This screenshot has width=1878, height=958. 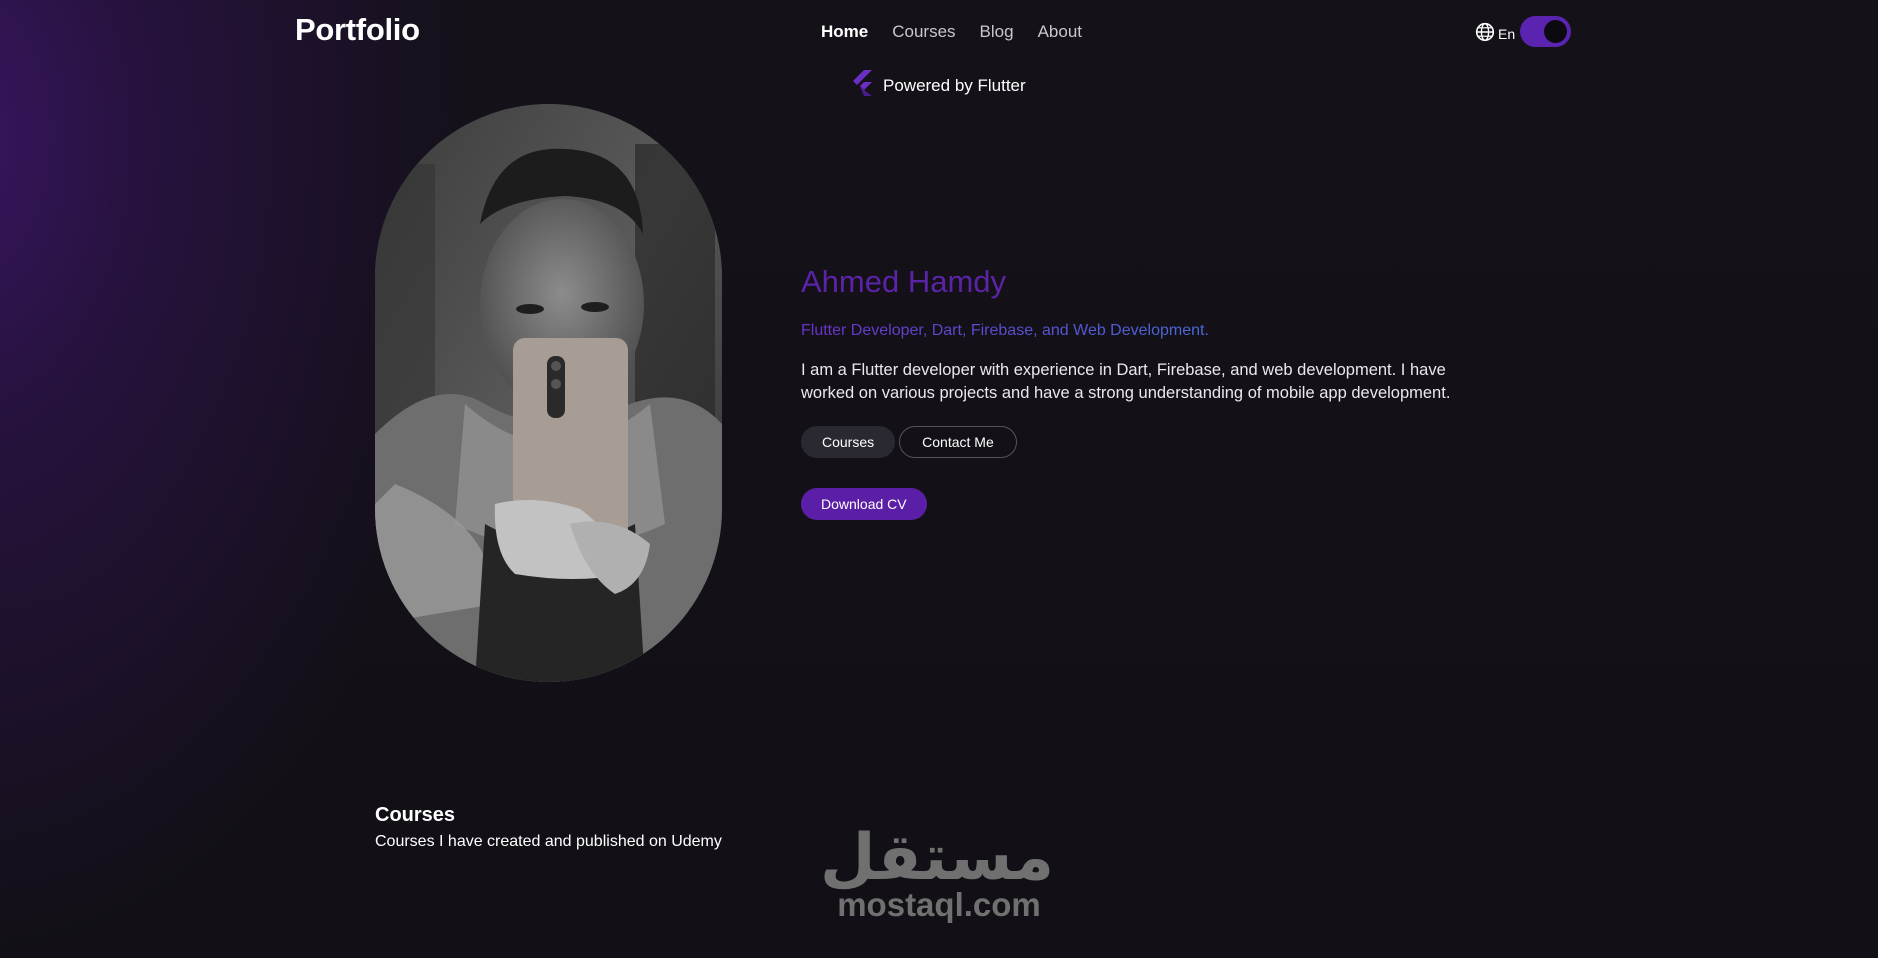 What do you see at coordinates (1507, 33) in the screenshot?
I see `language-label: En` at bounding box center [1507, 33].